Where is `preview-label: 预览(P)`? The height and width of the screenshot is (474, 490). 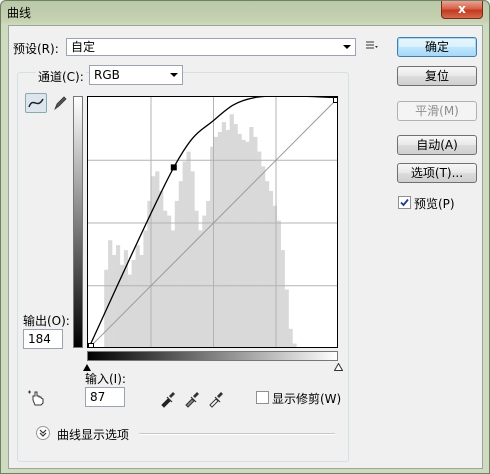 preview-label: 预览(P) is located at coordinates (434, 204).